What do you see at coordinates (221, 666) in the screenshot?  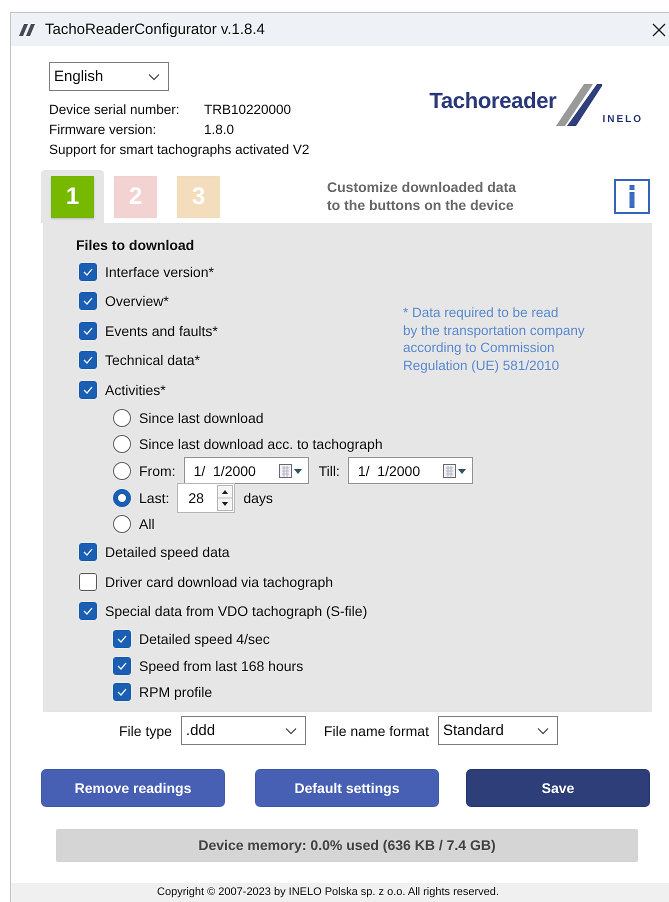 I see `option-label: Speed from last 168 hours` at bounding box center [221, 666].